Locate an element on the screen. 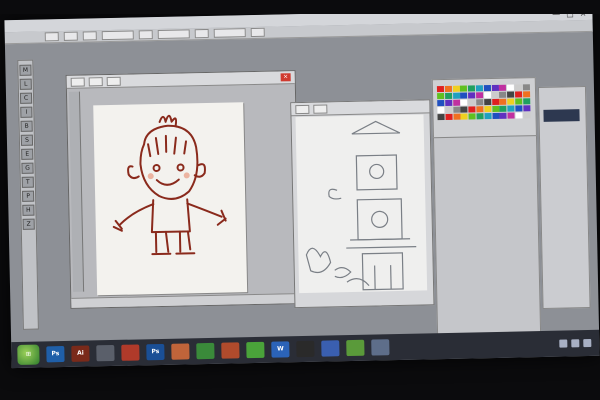 This screenshot has height=400, width=600. taskbar-app-icon: W is located at coordinates (280, 349).